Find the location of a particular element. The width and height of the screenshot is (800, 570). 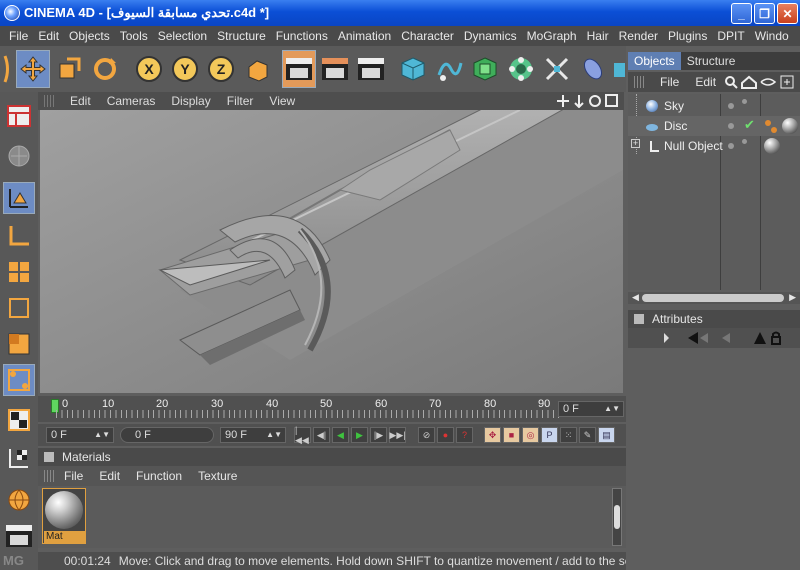

render-region-button is located at coordinates (335, 69).